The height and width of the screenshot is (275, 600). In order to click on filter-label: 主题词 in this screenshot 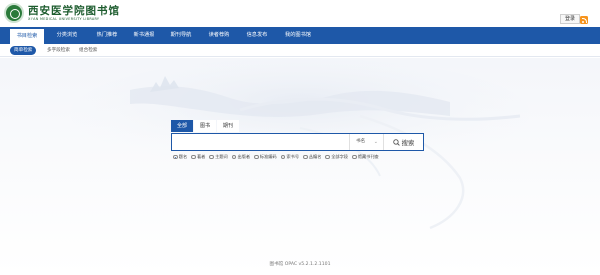, I will do `click(221, 156)`.